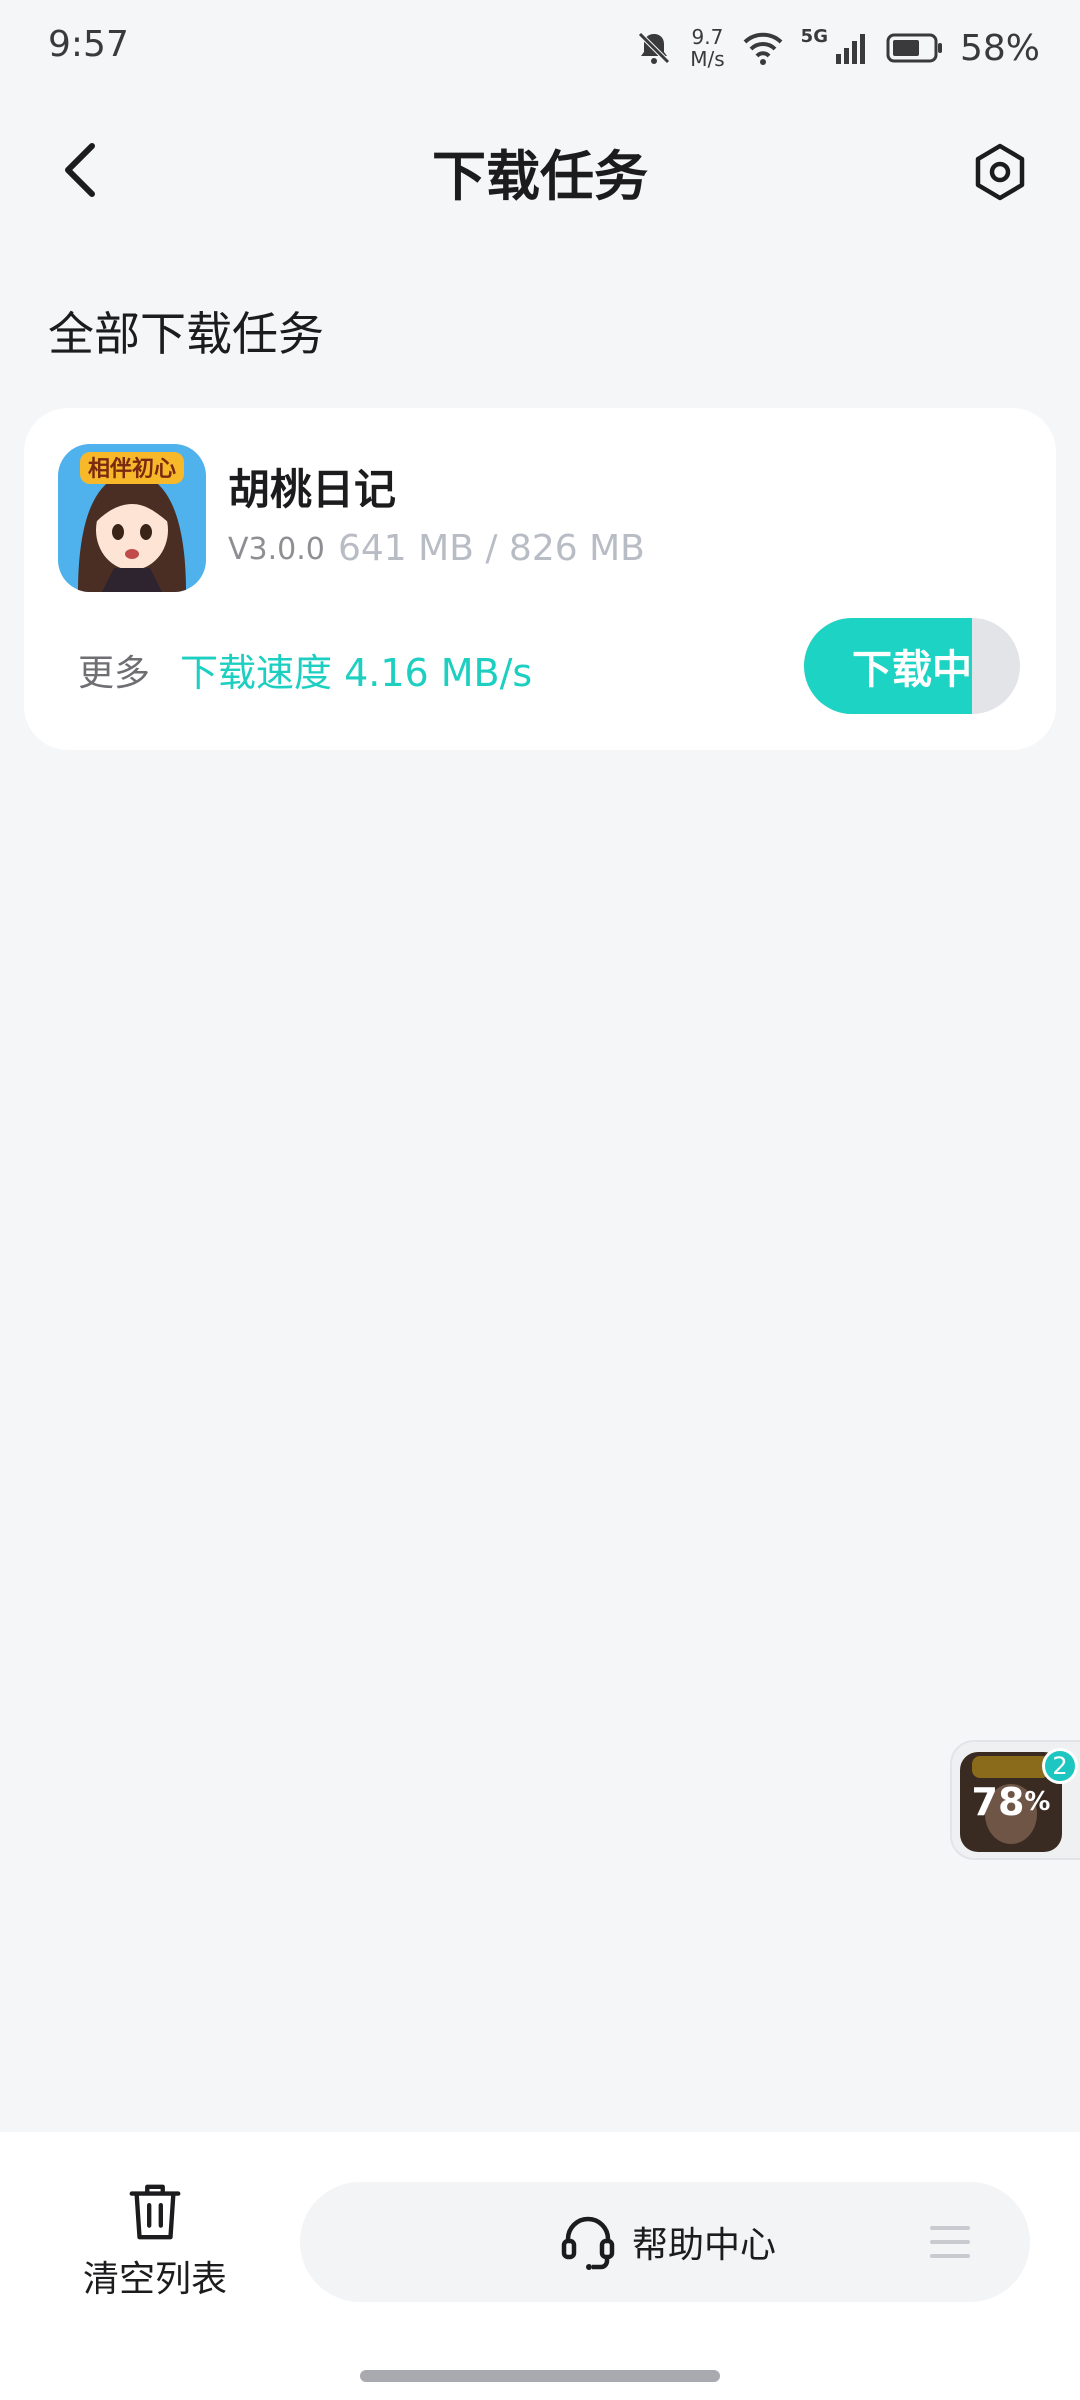  I want to click on signal-icon, so click(850, 49).